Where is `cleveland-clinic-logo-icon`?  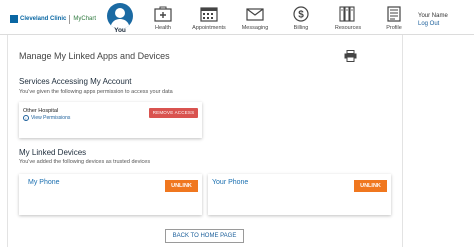 cleveland-clinic-logo-icon is located at coordinates (14, 19).